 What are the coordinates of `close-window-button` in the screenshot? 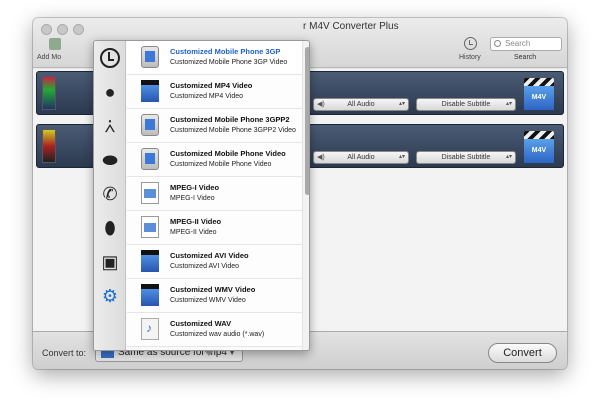 It's located at (46, 29).